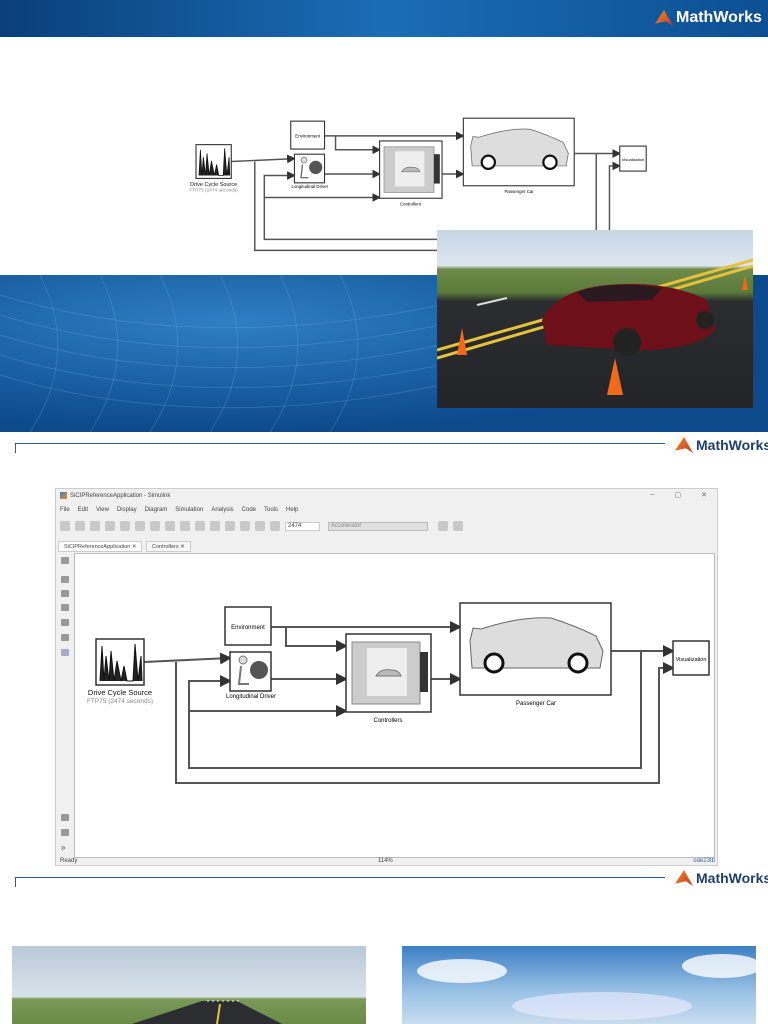 The width and height of the screenshot is (768, 1024). Describe the element at coordinates (110, 526) in the screenshot. I see `back-icon` at that location.